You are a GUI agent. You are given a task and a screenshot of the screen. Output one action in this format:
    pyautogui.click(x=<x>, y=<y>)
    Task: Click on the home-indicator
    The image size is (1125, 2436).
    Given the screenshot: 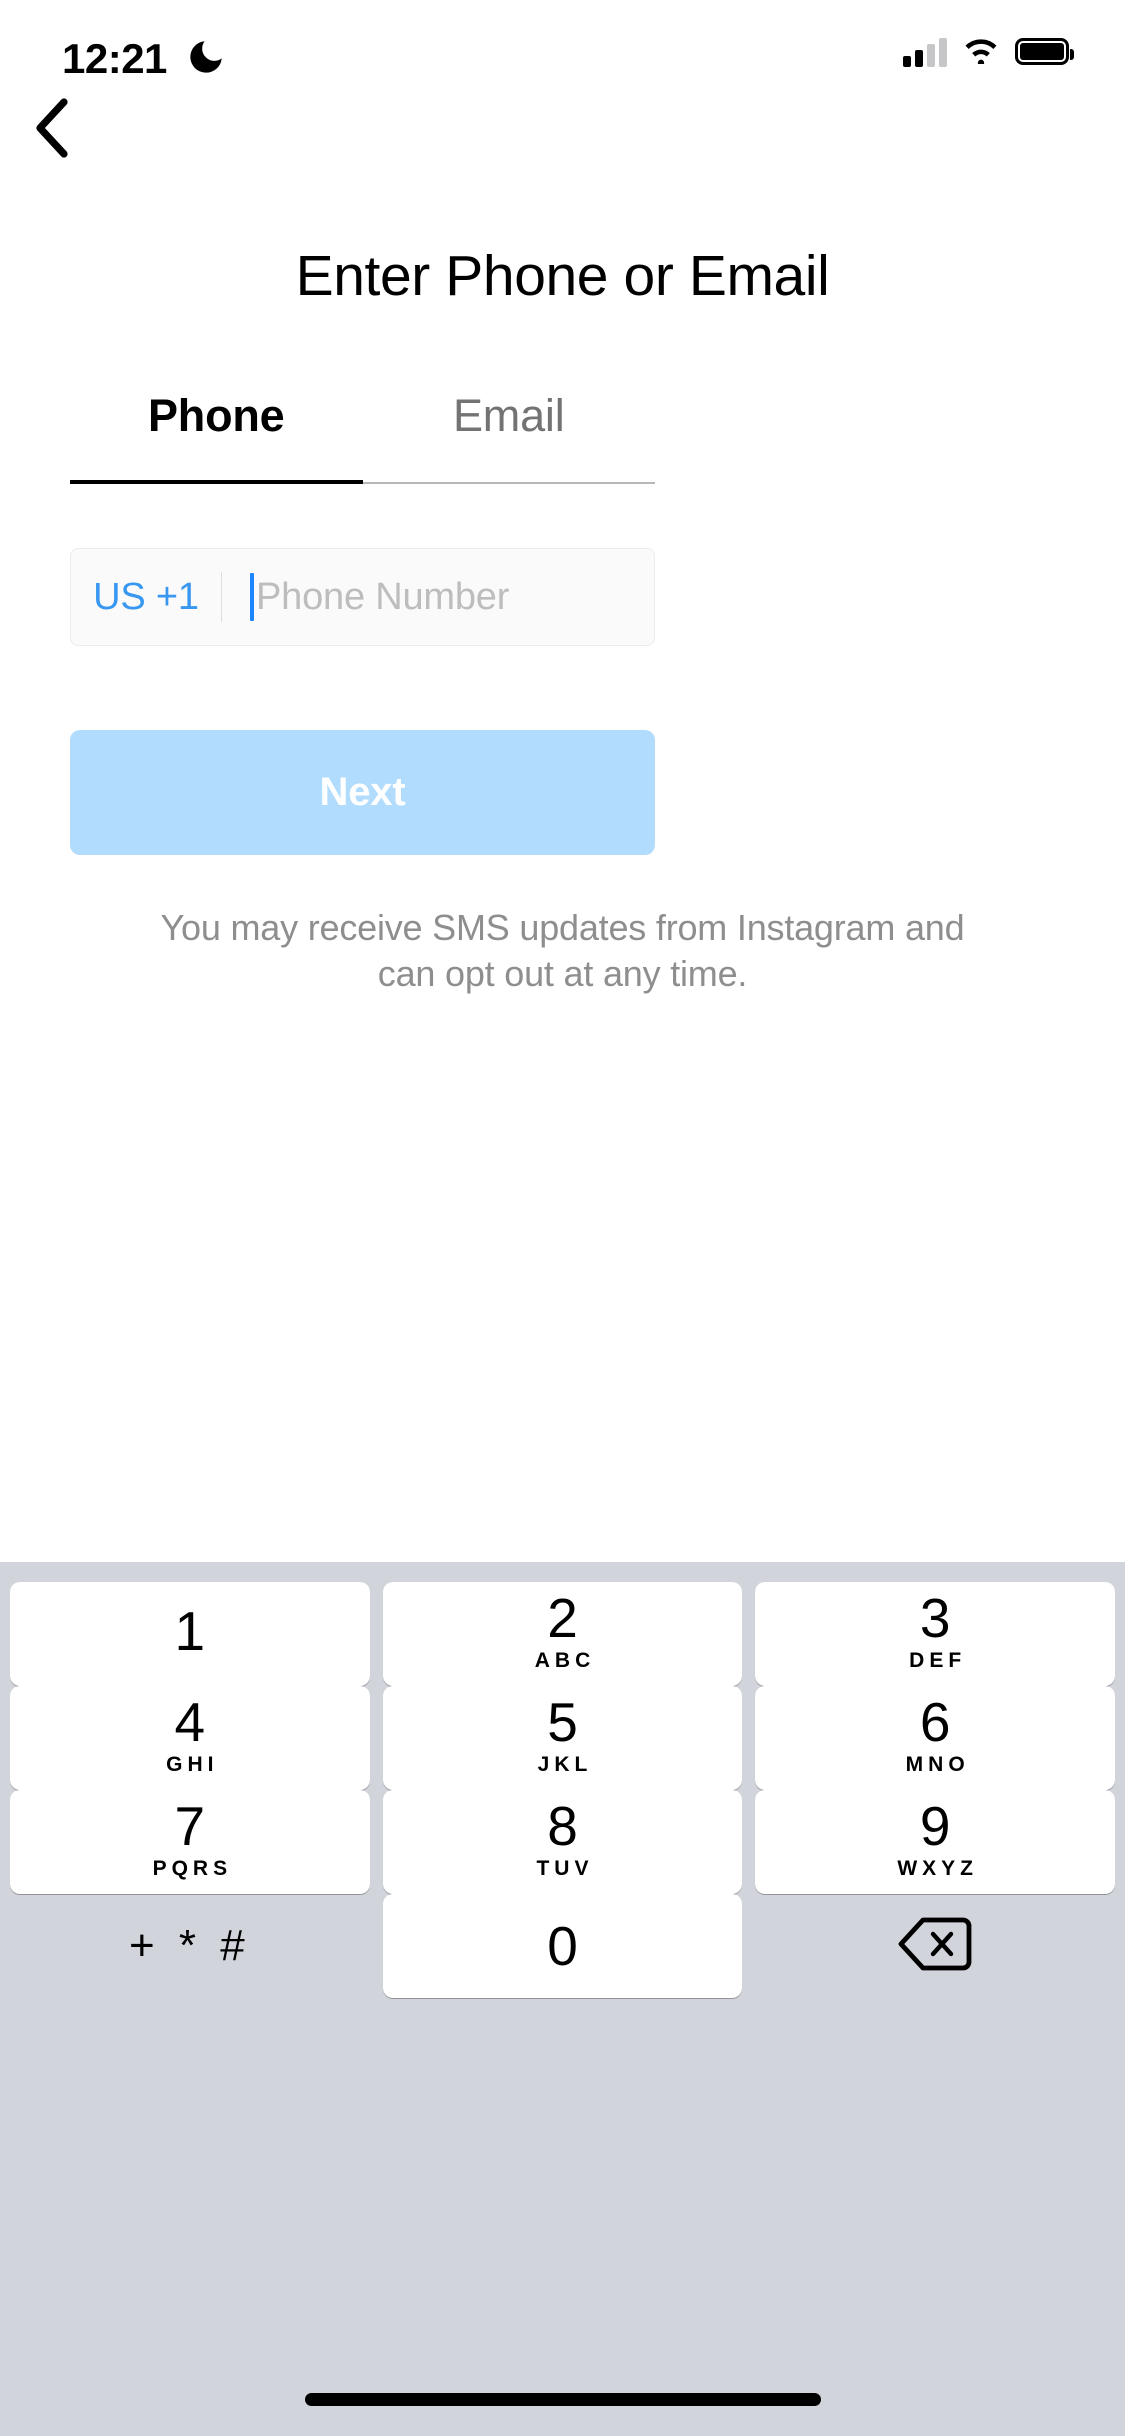 What is the action you would take?
    pyautogui.click(x=562, y=2399)
    